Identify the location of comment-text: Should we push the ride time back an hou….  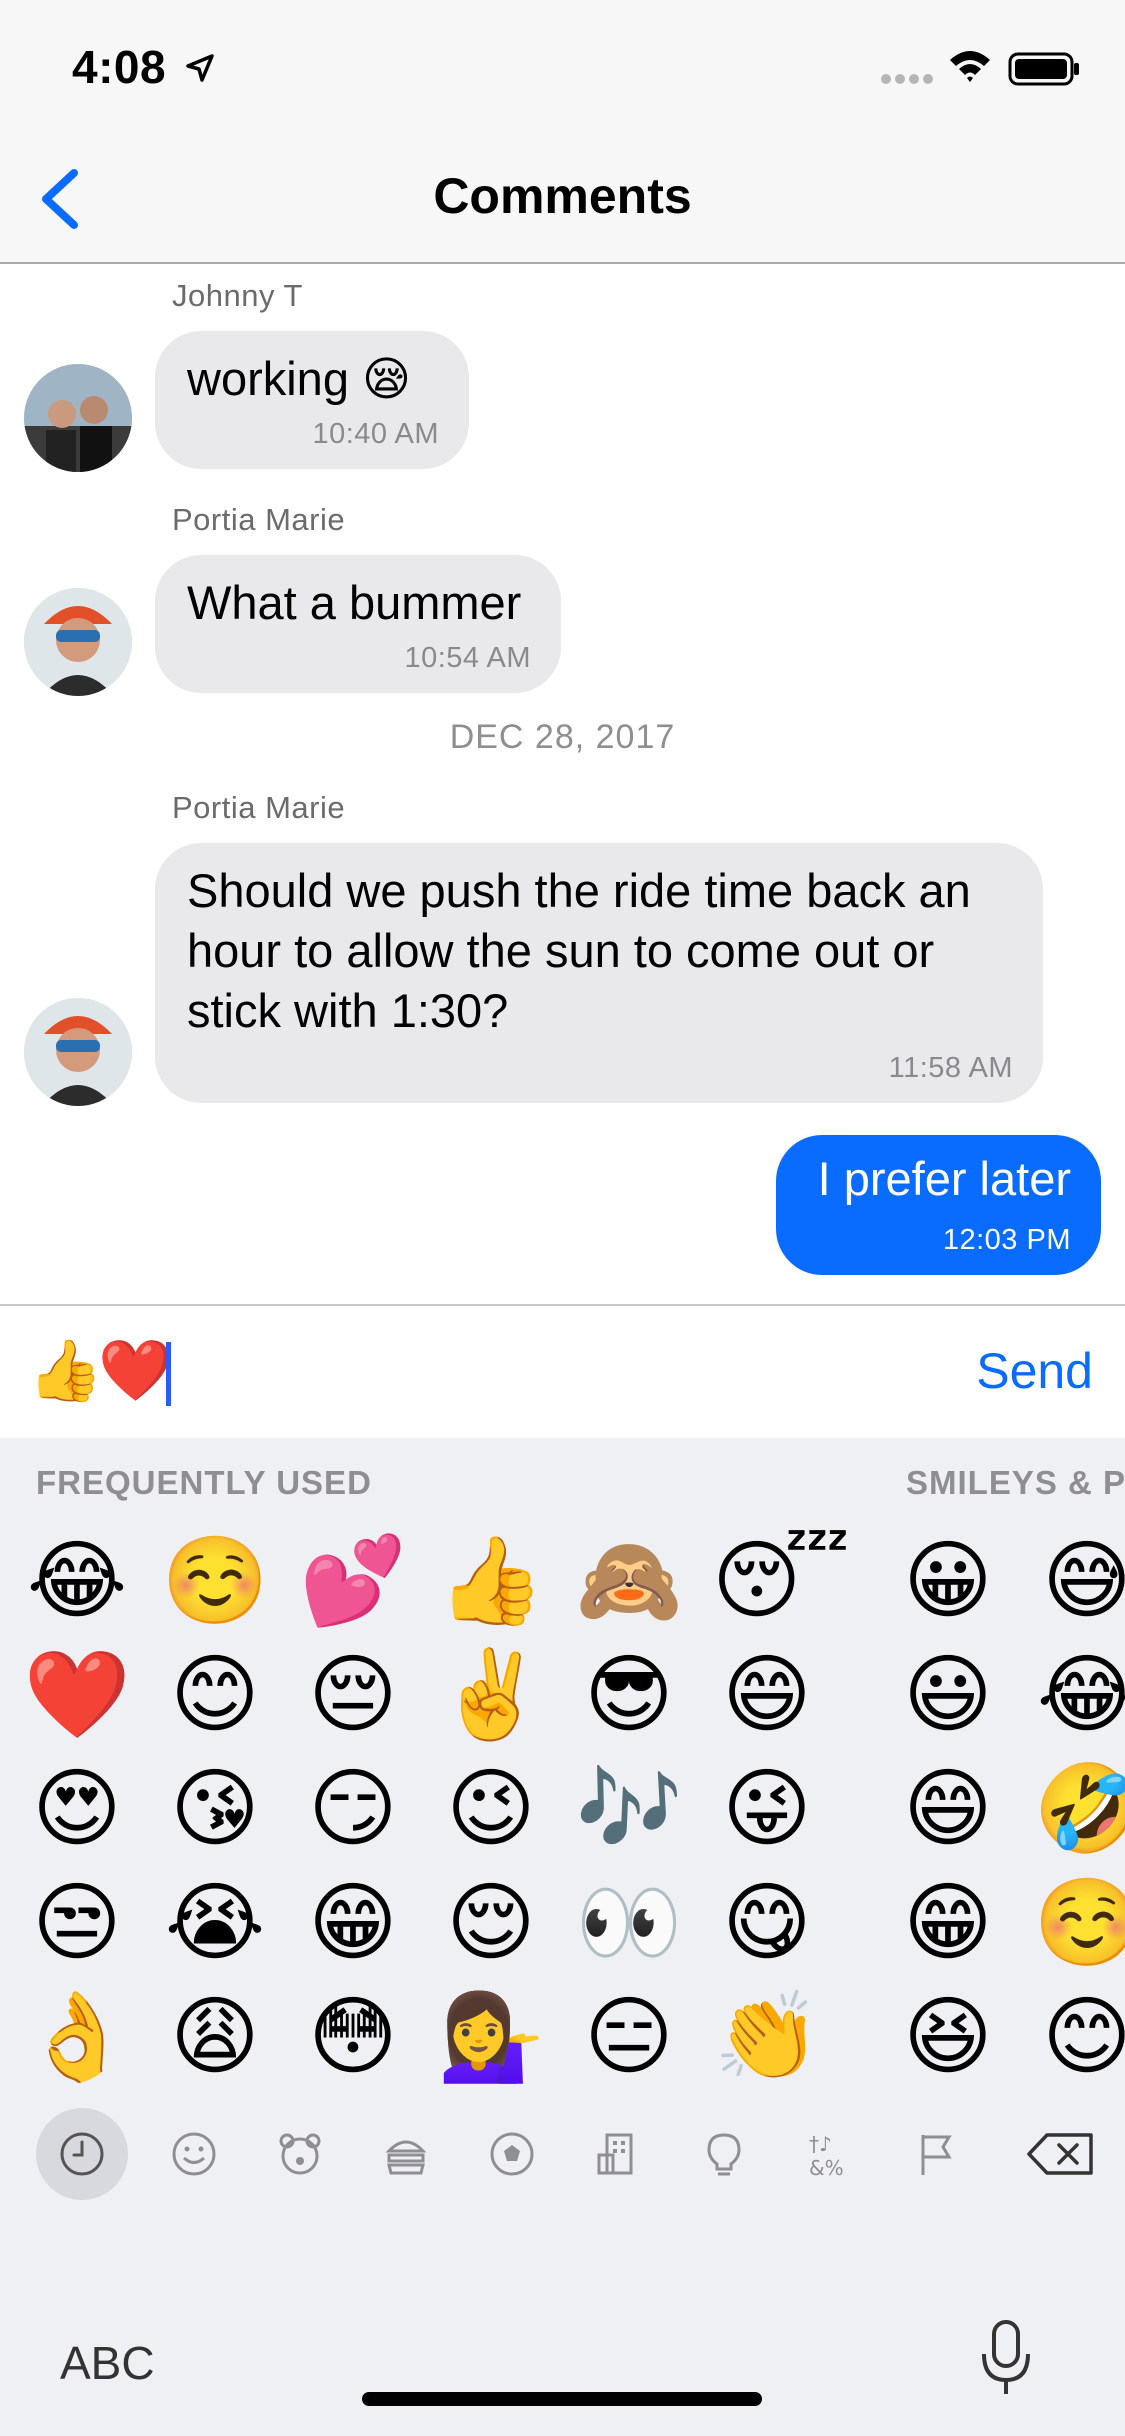
(579, 950).